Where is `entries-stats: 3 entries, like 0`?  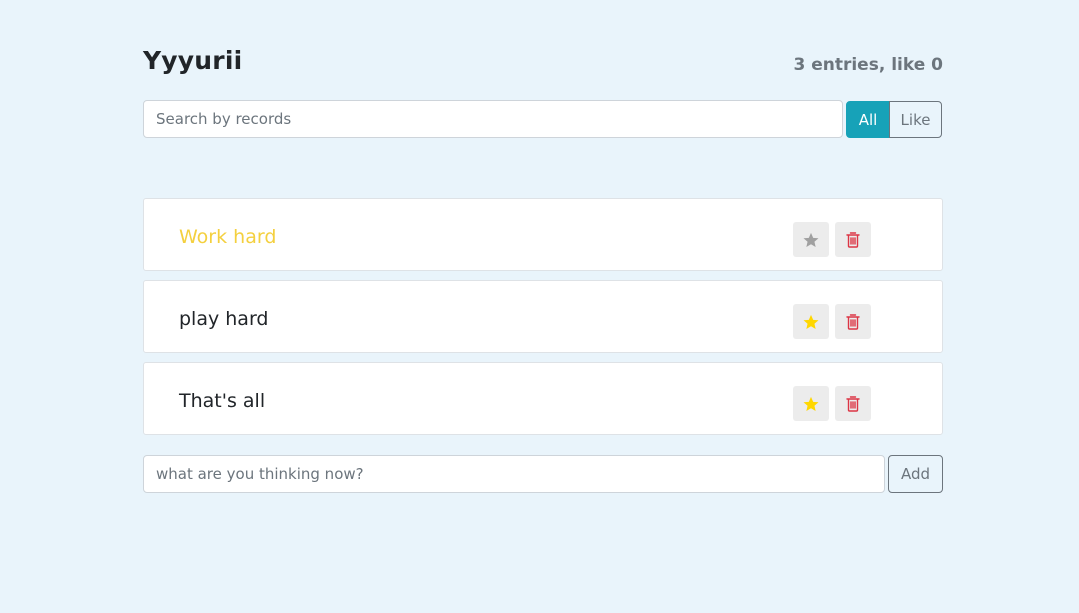 entries-stats: 3 entries, like 0 is located at coordinates (868, 65).